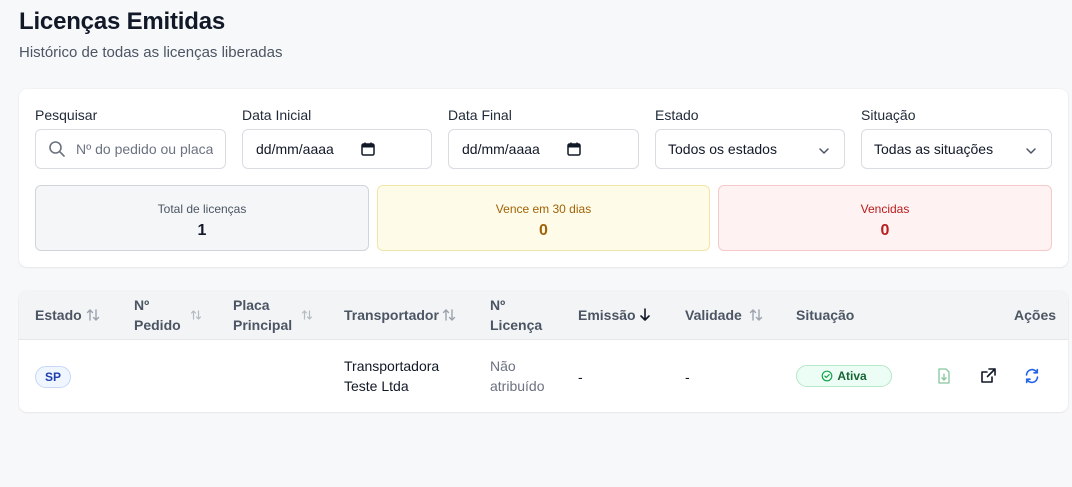 Image resolution: width=1072 pixels, height=487 pixels. Describe the element at coordinates (827, 376) in the screenshot. I see `check-circle-icon` at that location.